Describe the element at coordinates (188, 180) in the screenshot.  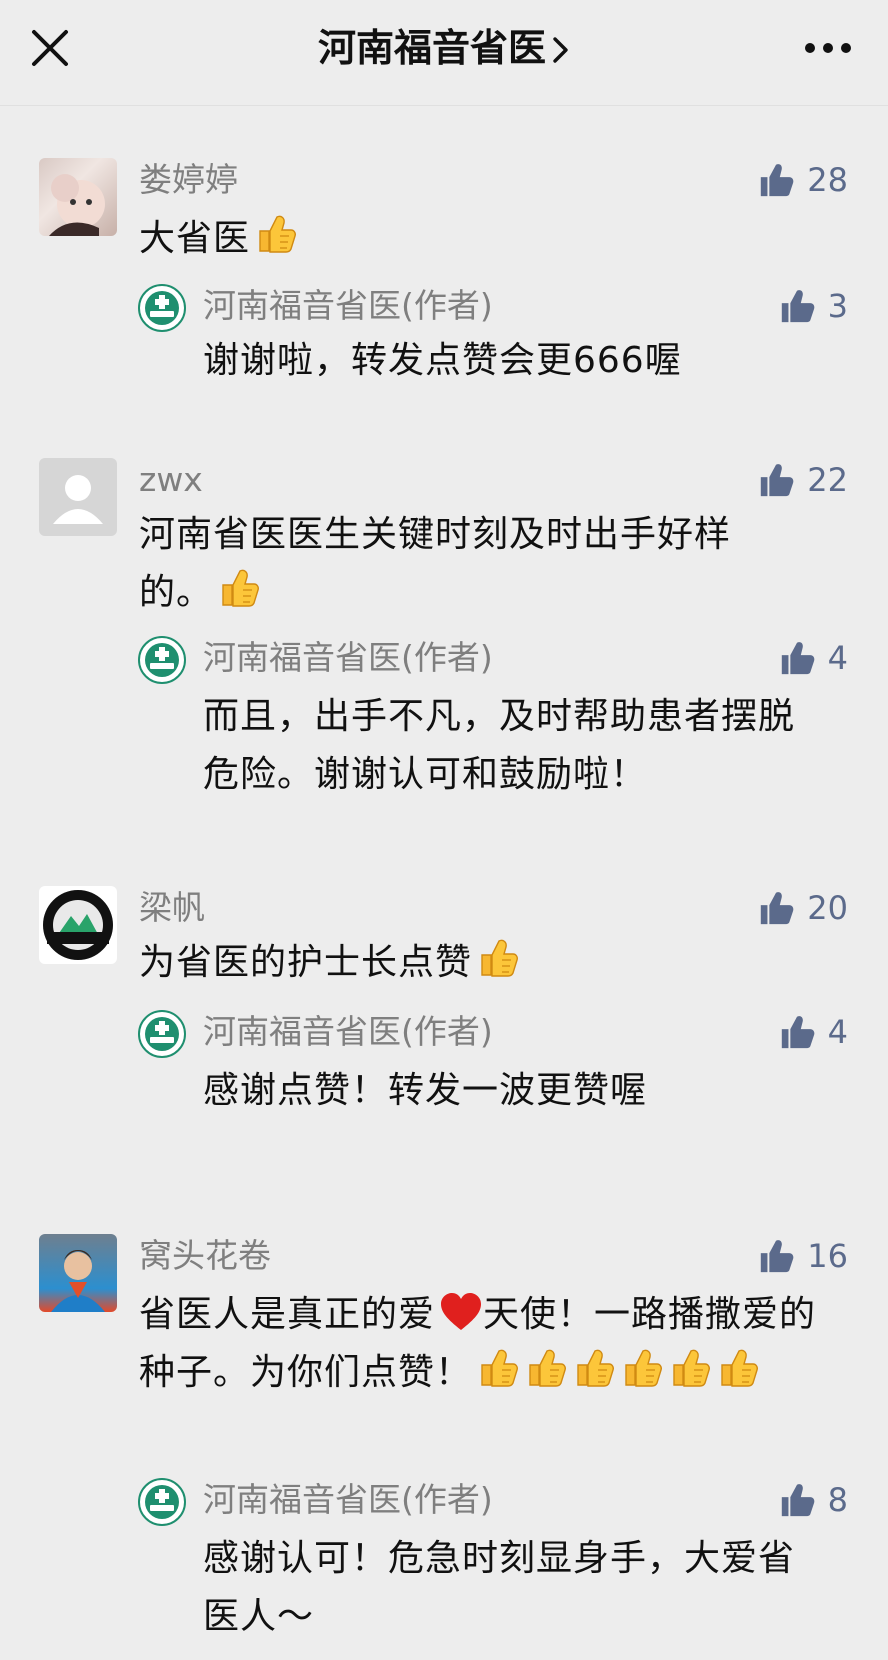
I see `commenter-name: 娄婷婷` at that location.